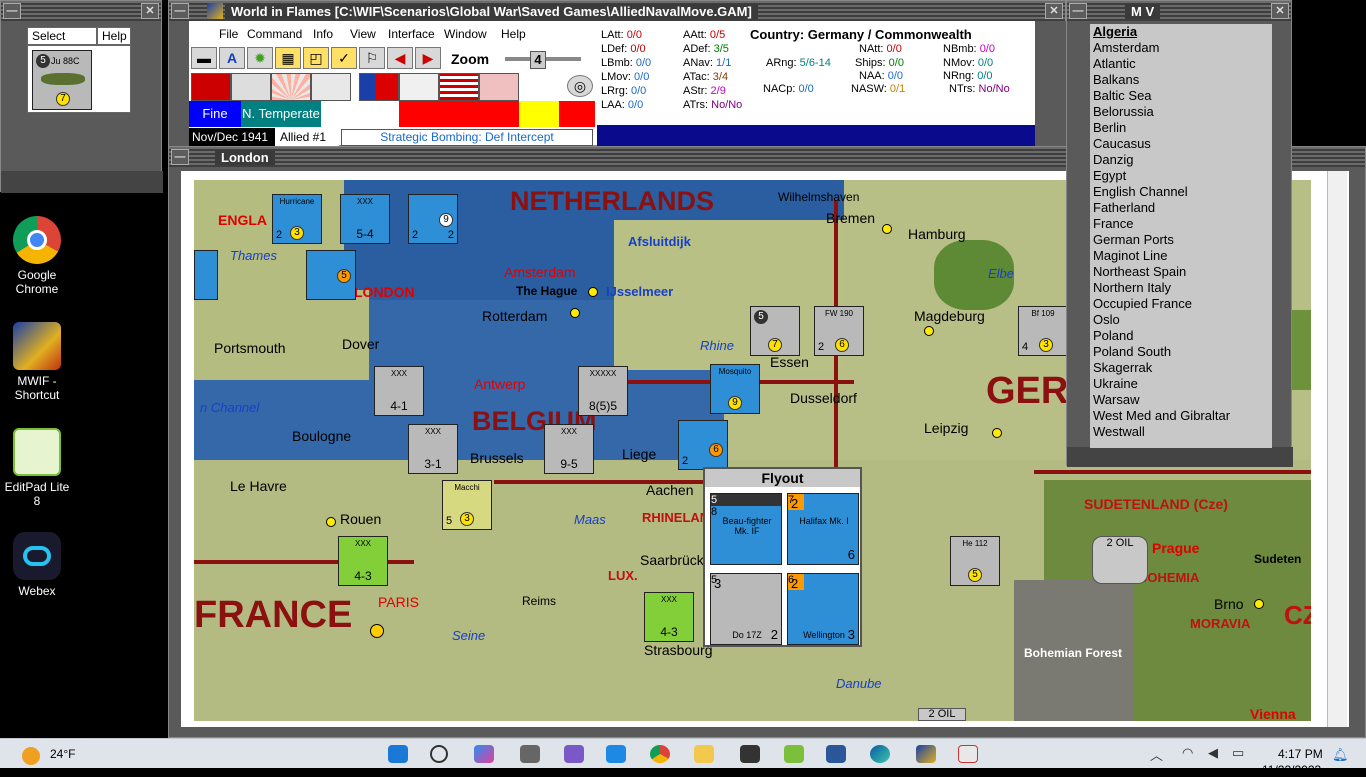 Image resolution: width=1366 pixels, height=777 pixels. What do you see at coordinates (660, 754) in the screenshot?
I see `chrome-taskbar-icon` at bounding box center [660, 754].